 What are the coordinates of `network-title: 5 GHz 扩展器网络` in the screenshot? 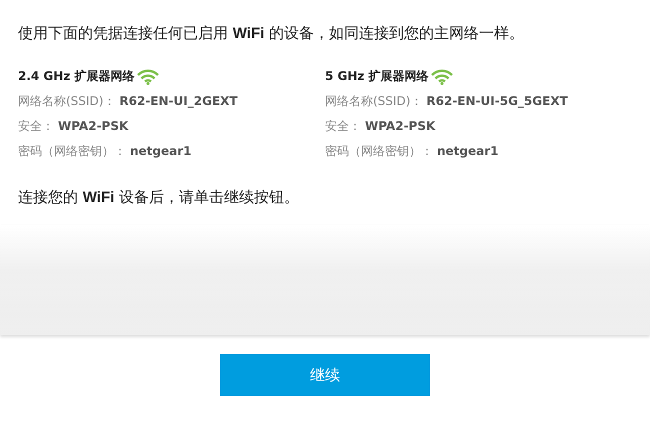 It's located at (377, 76).